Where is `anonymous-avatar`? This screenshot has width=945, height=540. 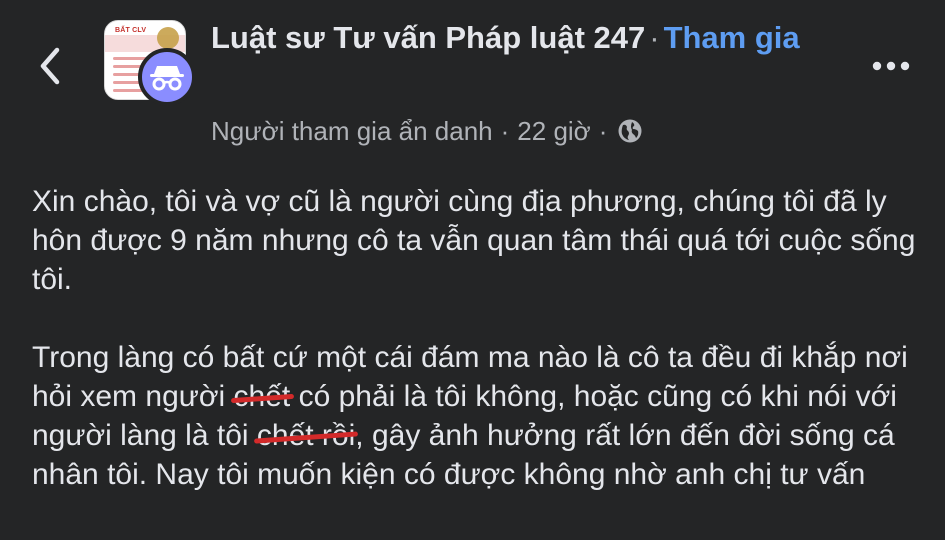 anonymous-avatar is located at coordinates (167, 77).